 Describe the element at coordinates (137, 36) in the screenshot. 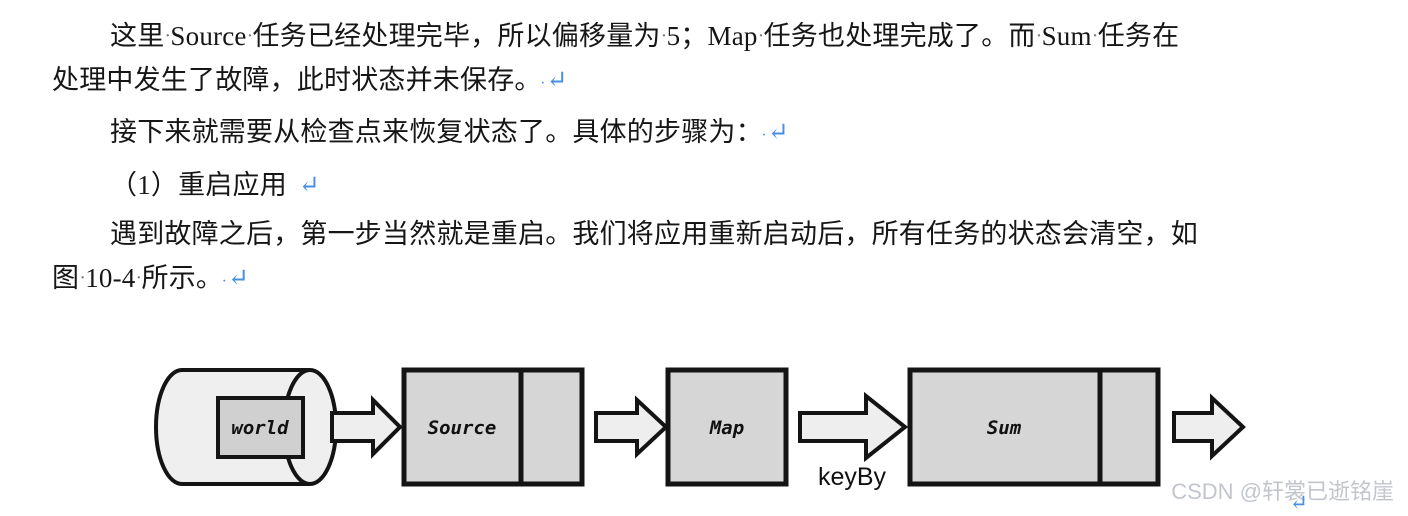

I see `text-run: 这里` at that location.